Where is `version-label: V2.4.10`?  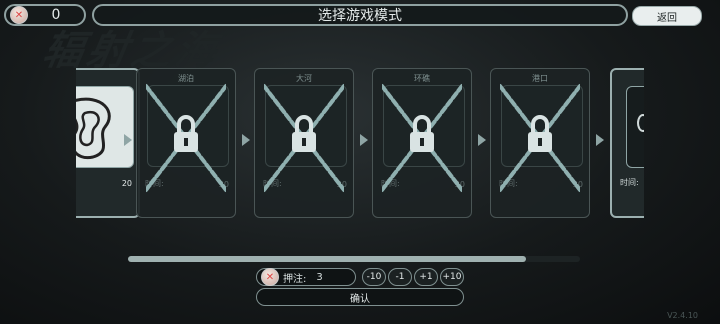 version-label: V2.4.10 is located at coordinates (682, 315).